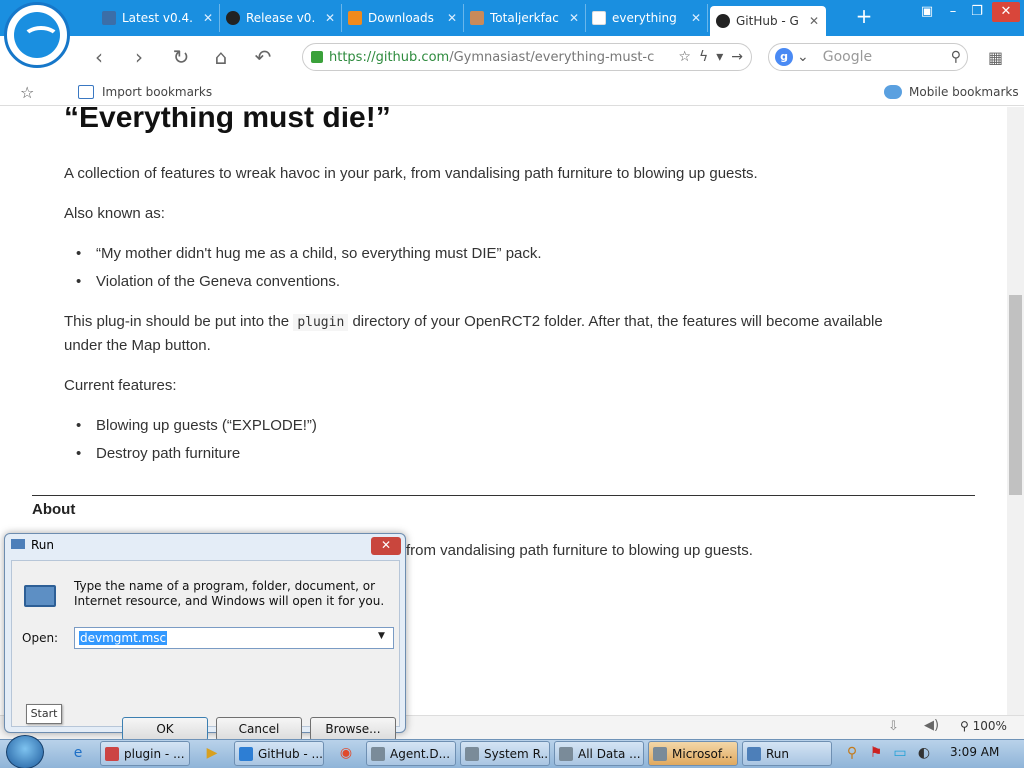 The width and height of the screenshot is (1024, 768). What do you see at coordinates (893, 726) in the screenshot?
I see `download-icon: ⇩` at bounding box center [893, 726].